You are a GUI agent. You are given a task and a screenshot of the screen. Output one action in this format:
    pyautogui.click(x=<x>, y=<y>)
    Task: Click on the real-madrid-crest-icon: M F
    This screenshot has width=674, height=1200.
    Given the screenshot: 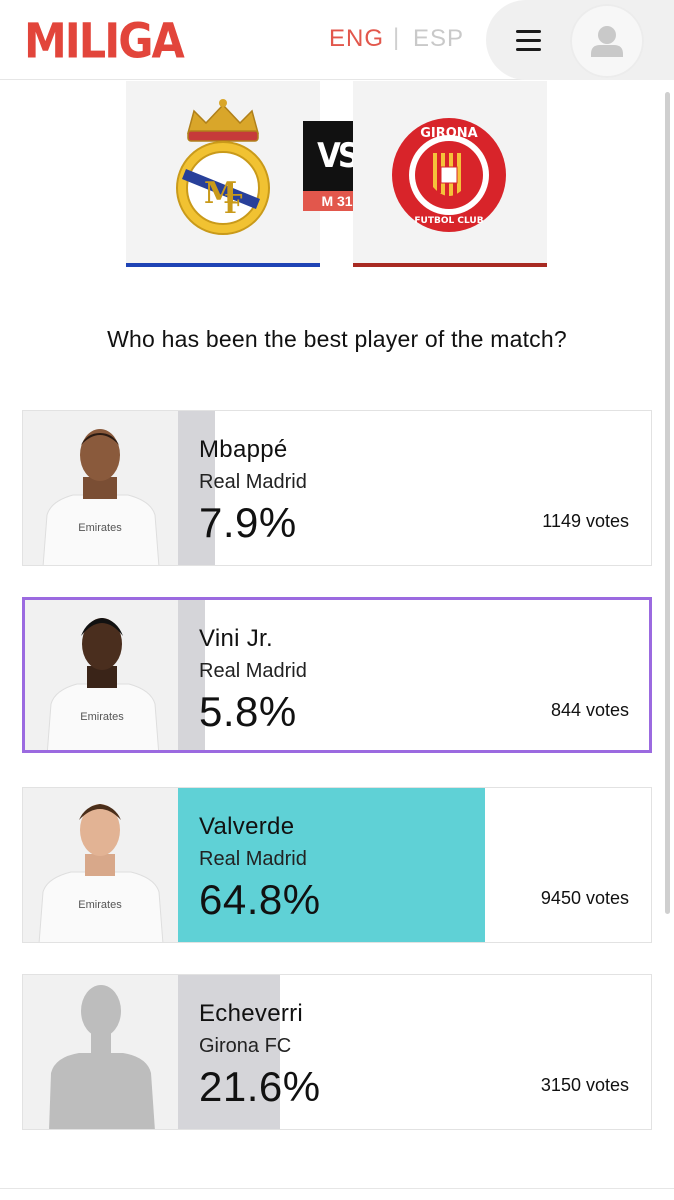 What is the action you would take?
    pyautogui.click(x=223, y=167)
    